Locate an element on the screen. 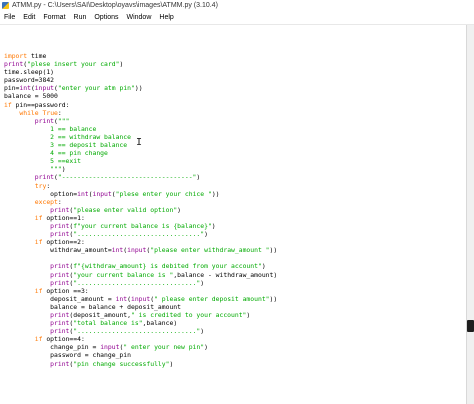 This screenshot has width=474, height=404. code-line: if option==2: is located at coordinates (140, 242).